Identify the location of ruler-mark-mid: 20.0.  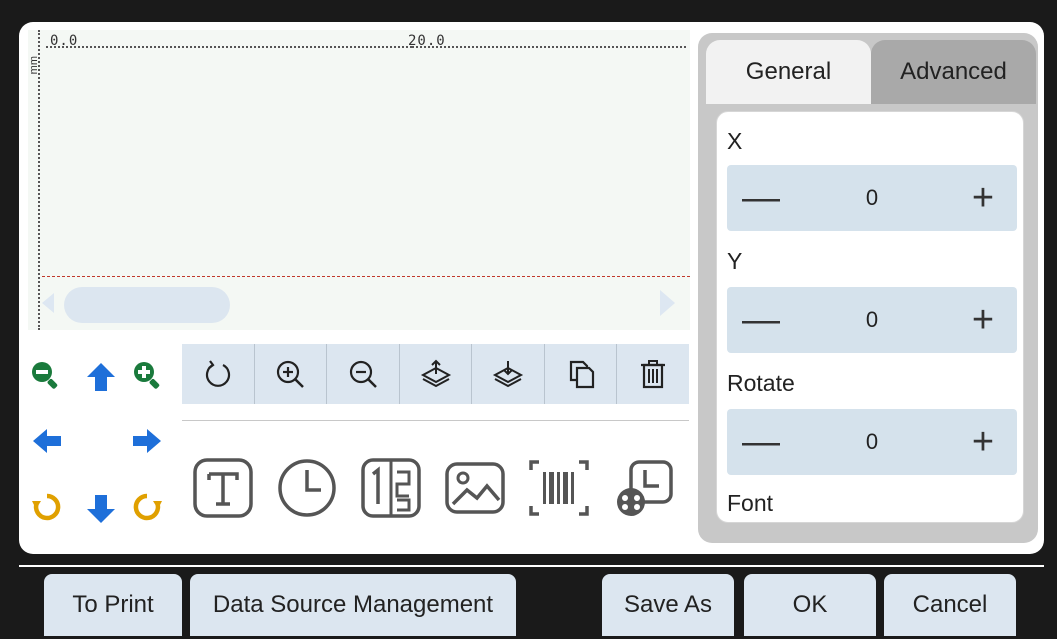
(427, 41).